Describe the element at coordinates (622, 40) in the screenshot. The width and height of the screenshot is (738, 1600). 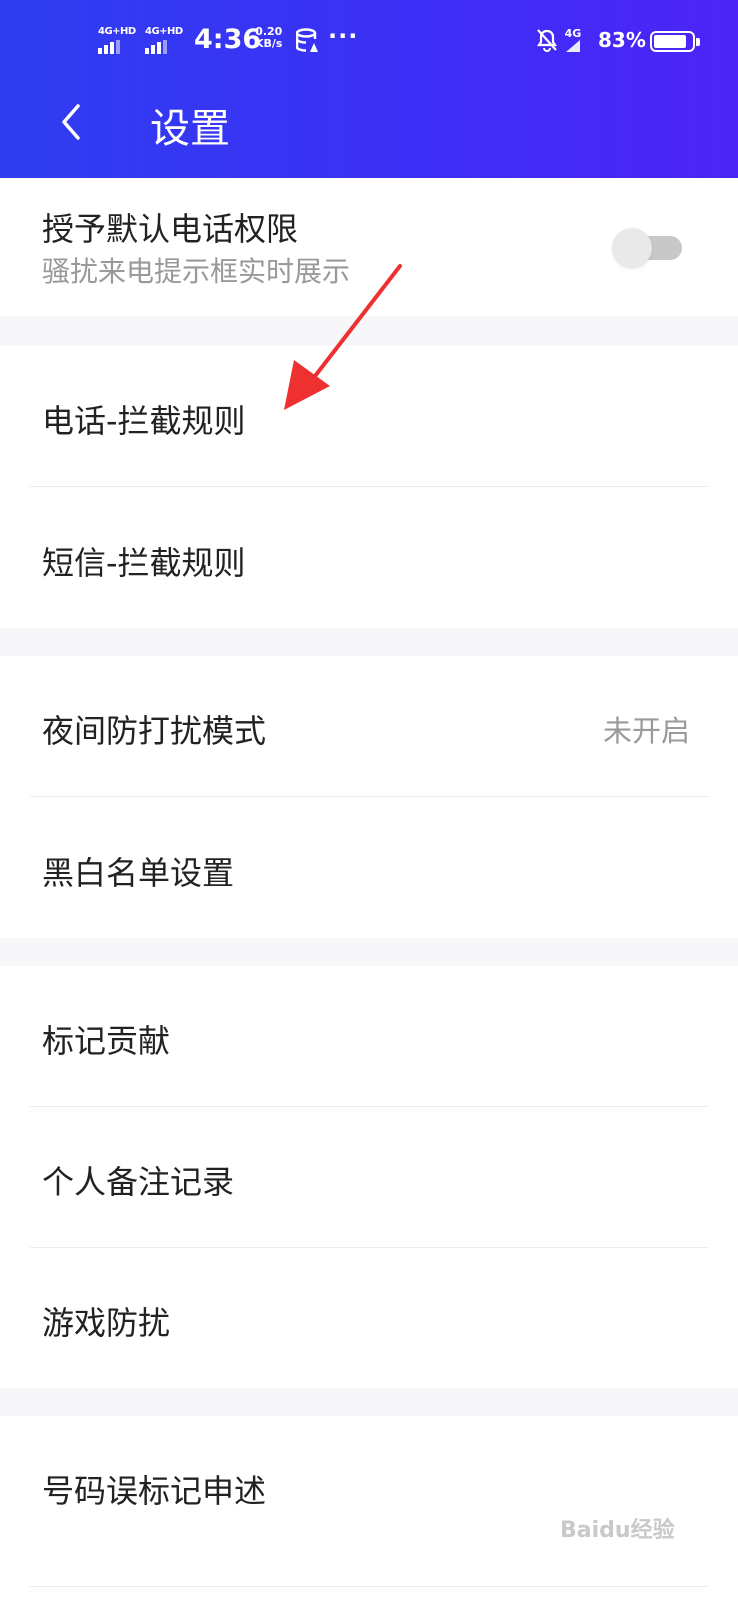
I see `battery-percent: 83%` at that location.